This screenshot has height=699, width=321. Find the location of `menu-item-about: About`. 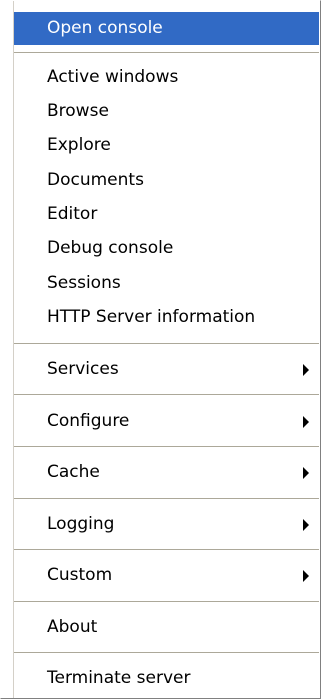

menu-item-about: About is located at coordinates (166, 627).